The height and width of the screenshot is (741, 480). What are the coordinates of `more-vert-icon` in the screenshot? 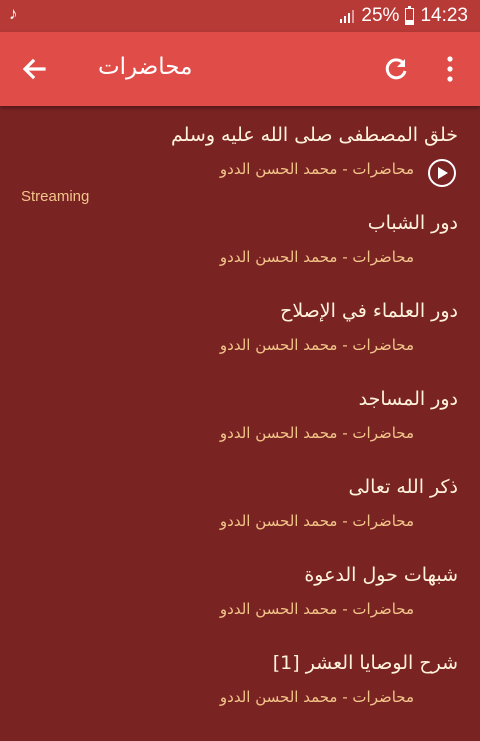 It's located at (450, 69).